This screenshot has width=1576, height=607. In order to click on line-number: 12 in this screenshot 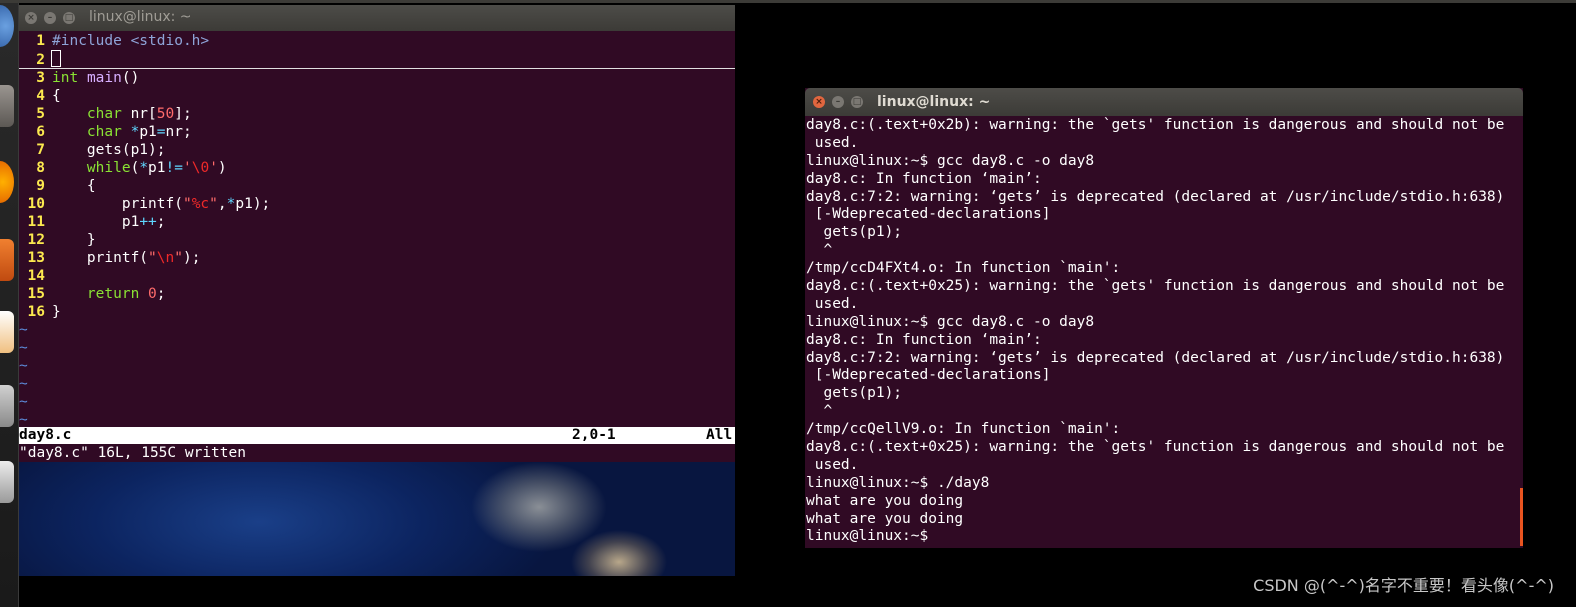, I will do `click(36, 240)`.